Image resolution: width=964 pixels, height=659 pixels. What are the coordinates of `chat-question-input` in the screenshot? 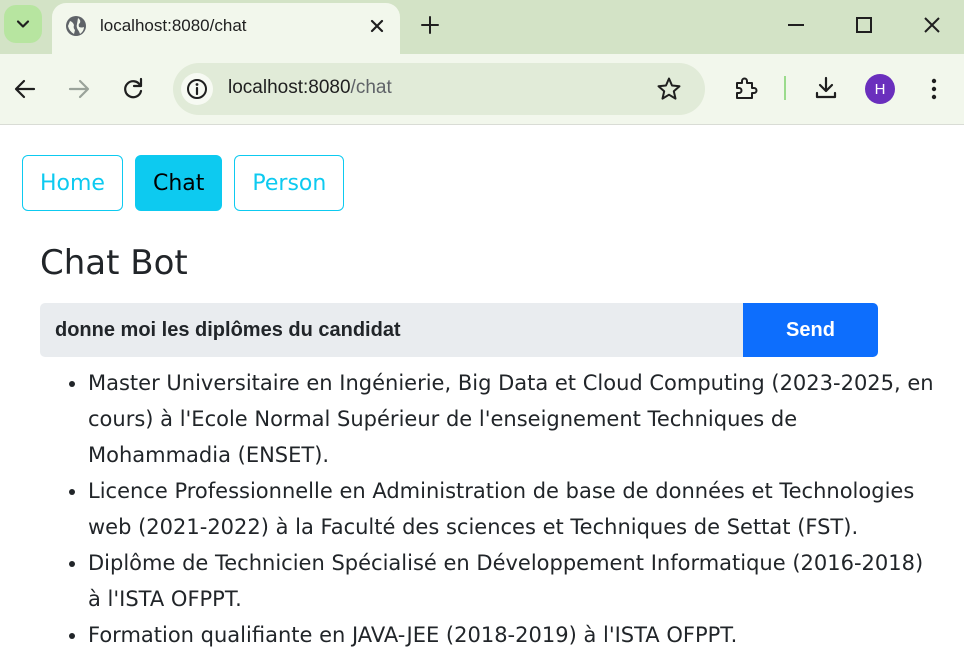 It's located at (392, 330).